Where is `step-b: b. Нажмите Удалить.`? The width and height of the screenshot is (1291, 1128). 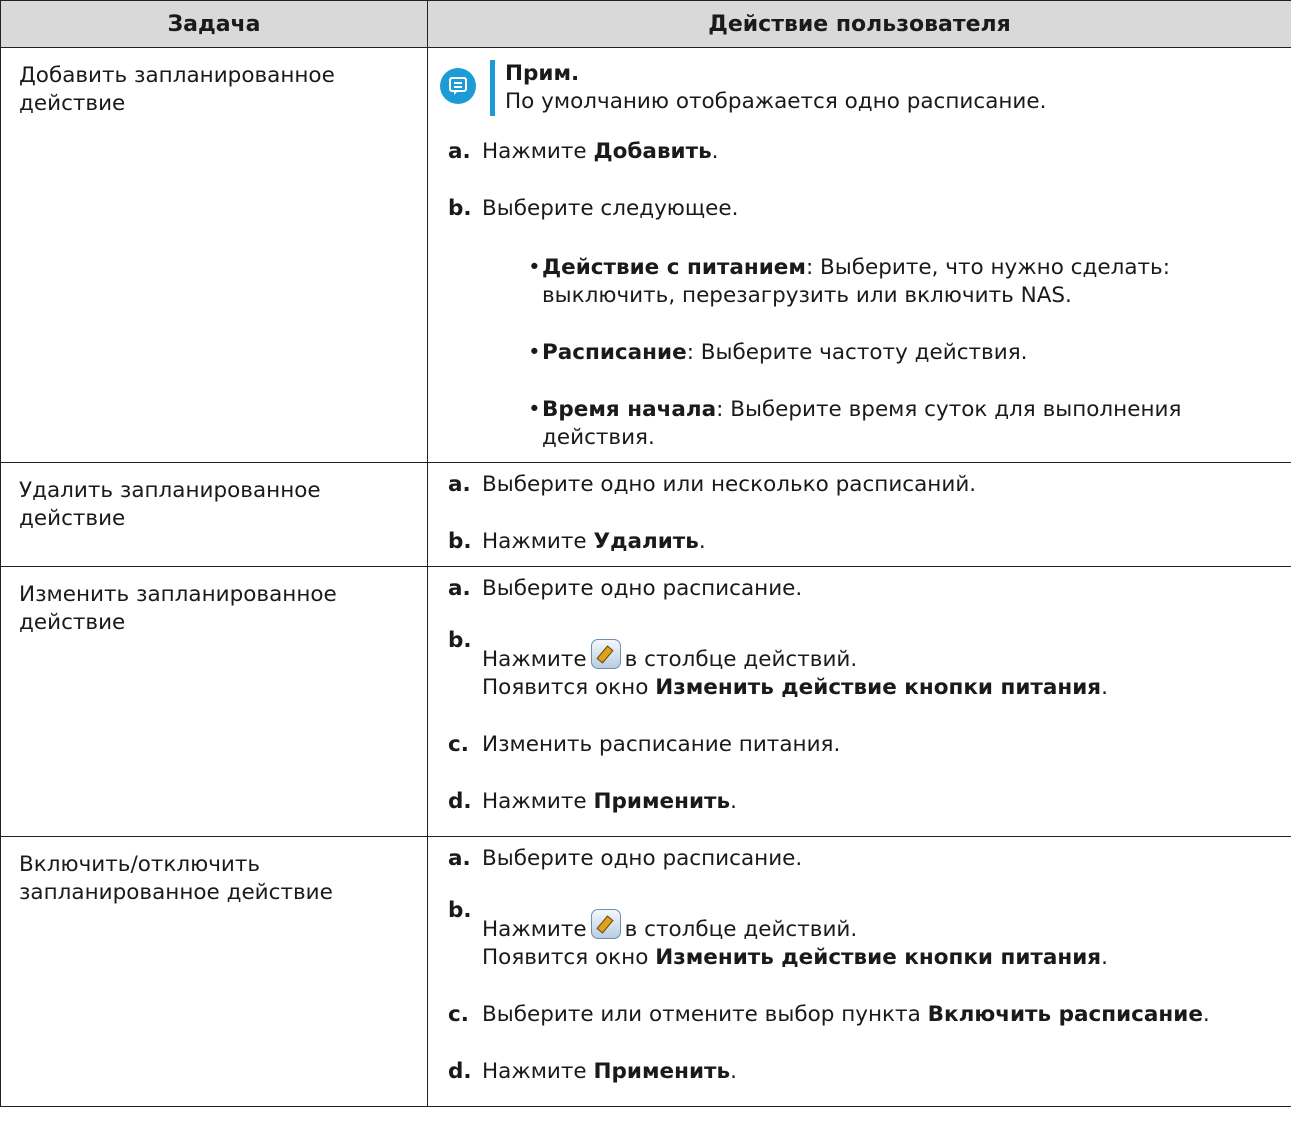 step-b: b. Нажмите Удалить. is located at coordinates (577, 541).